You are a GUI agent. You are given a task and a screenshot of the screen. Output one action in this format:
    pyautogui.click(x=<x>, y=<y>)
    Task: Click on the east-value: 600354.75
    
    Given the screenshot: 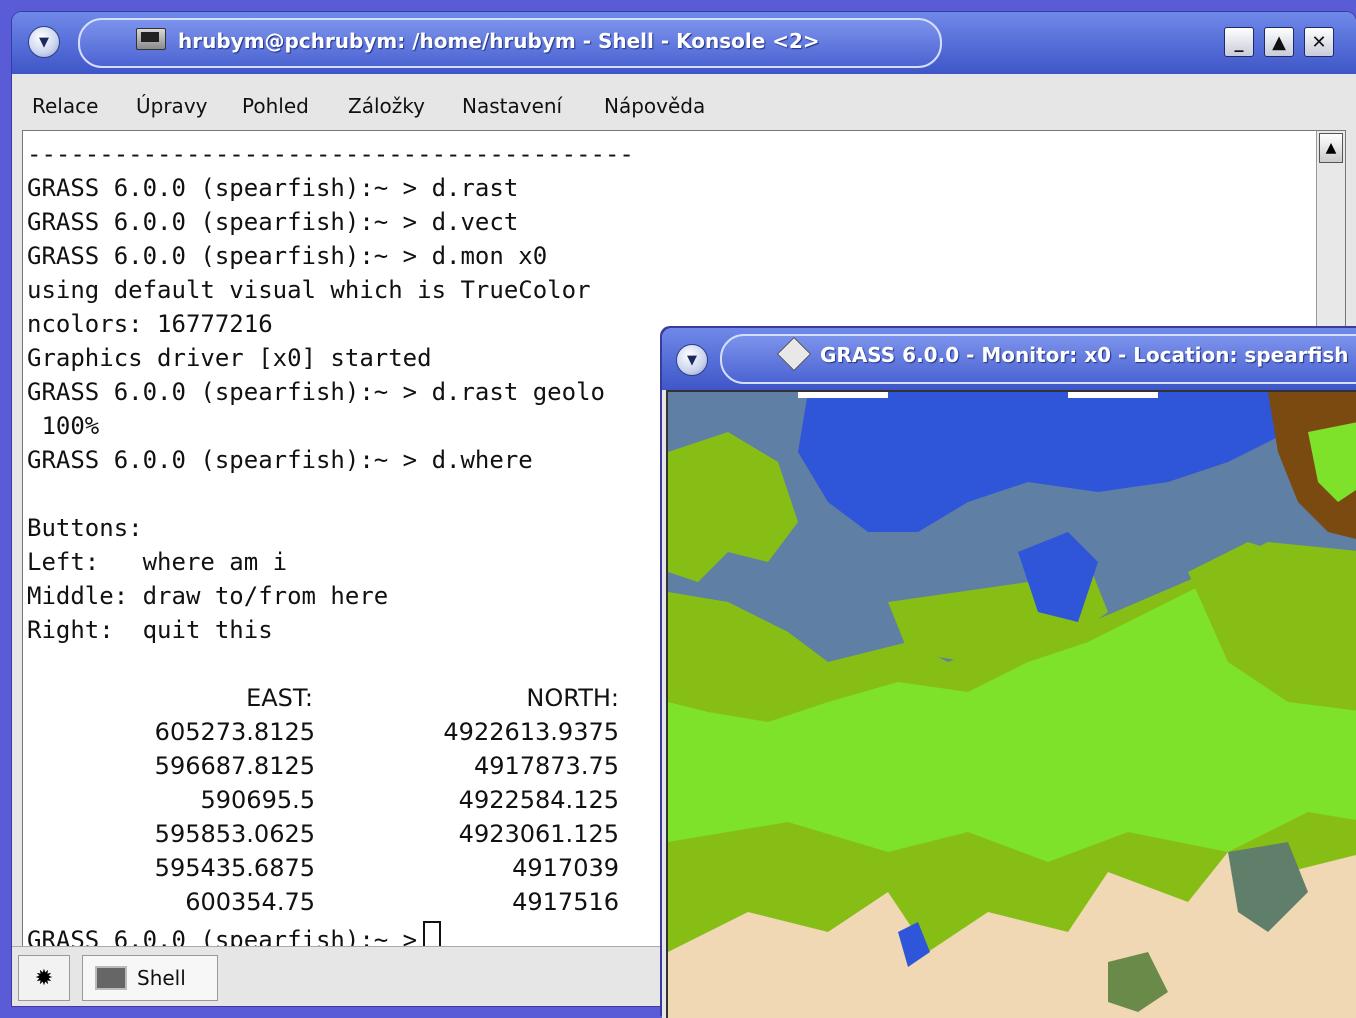 What is the action you would take?
    pyautogui.click(x=250, y=902)
    